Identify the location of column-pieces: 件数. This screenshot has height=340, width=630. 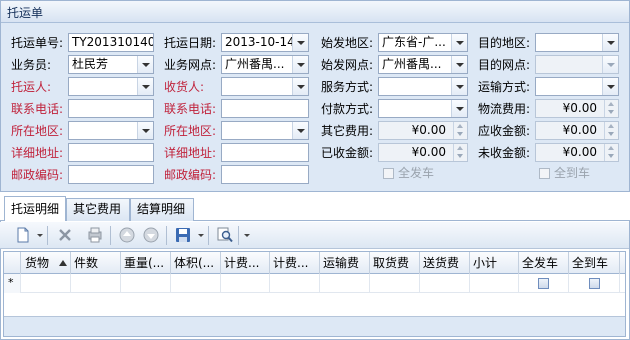
(96, 263).